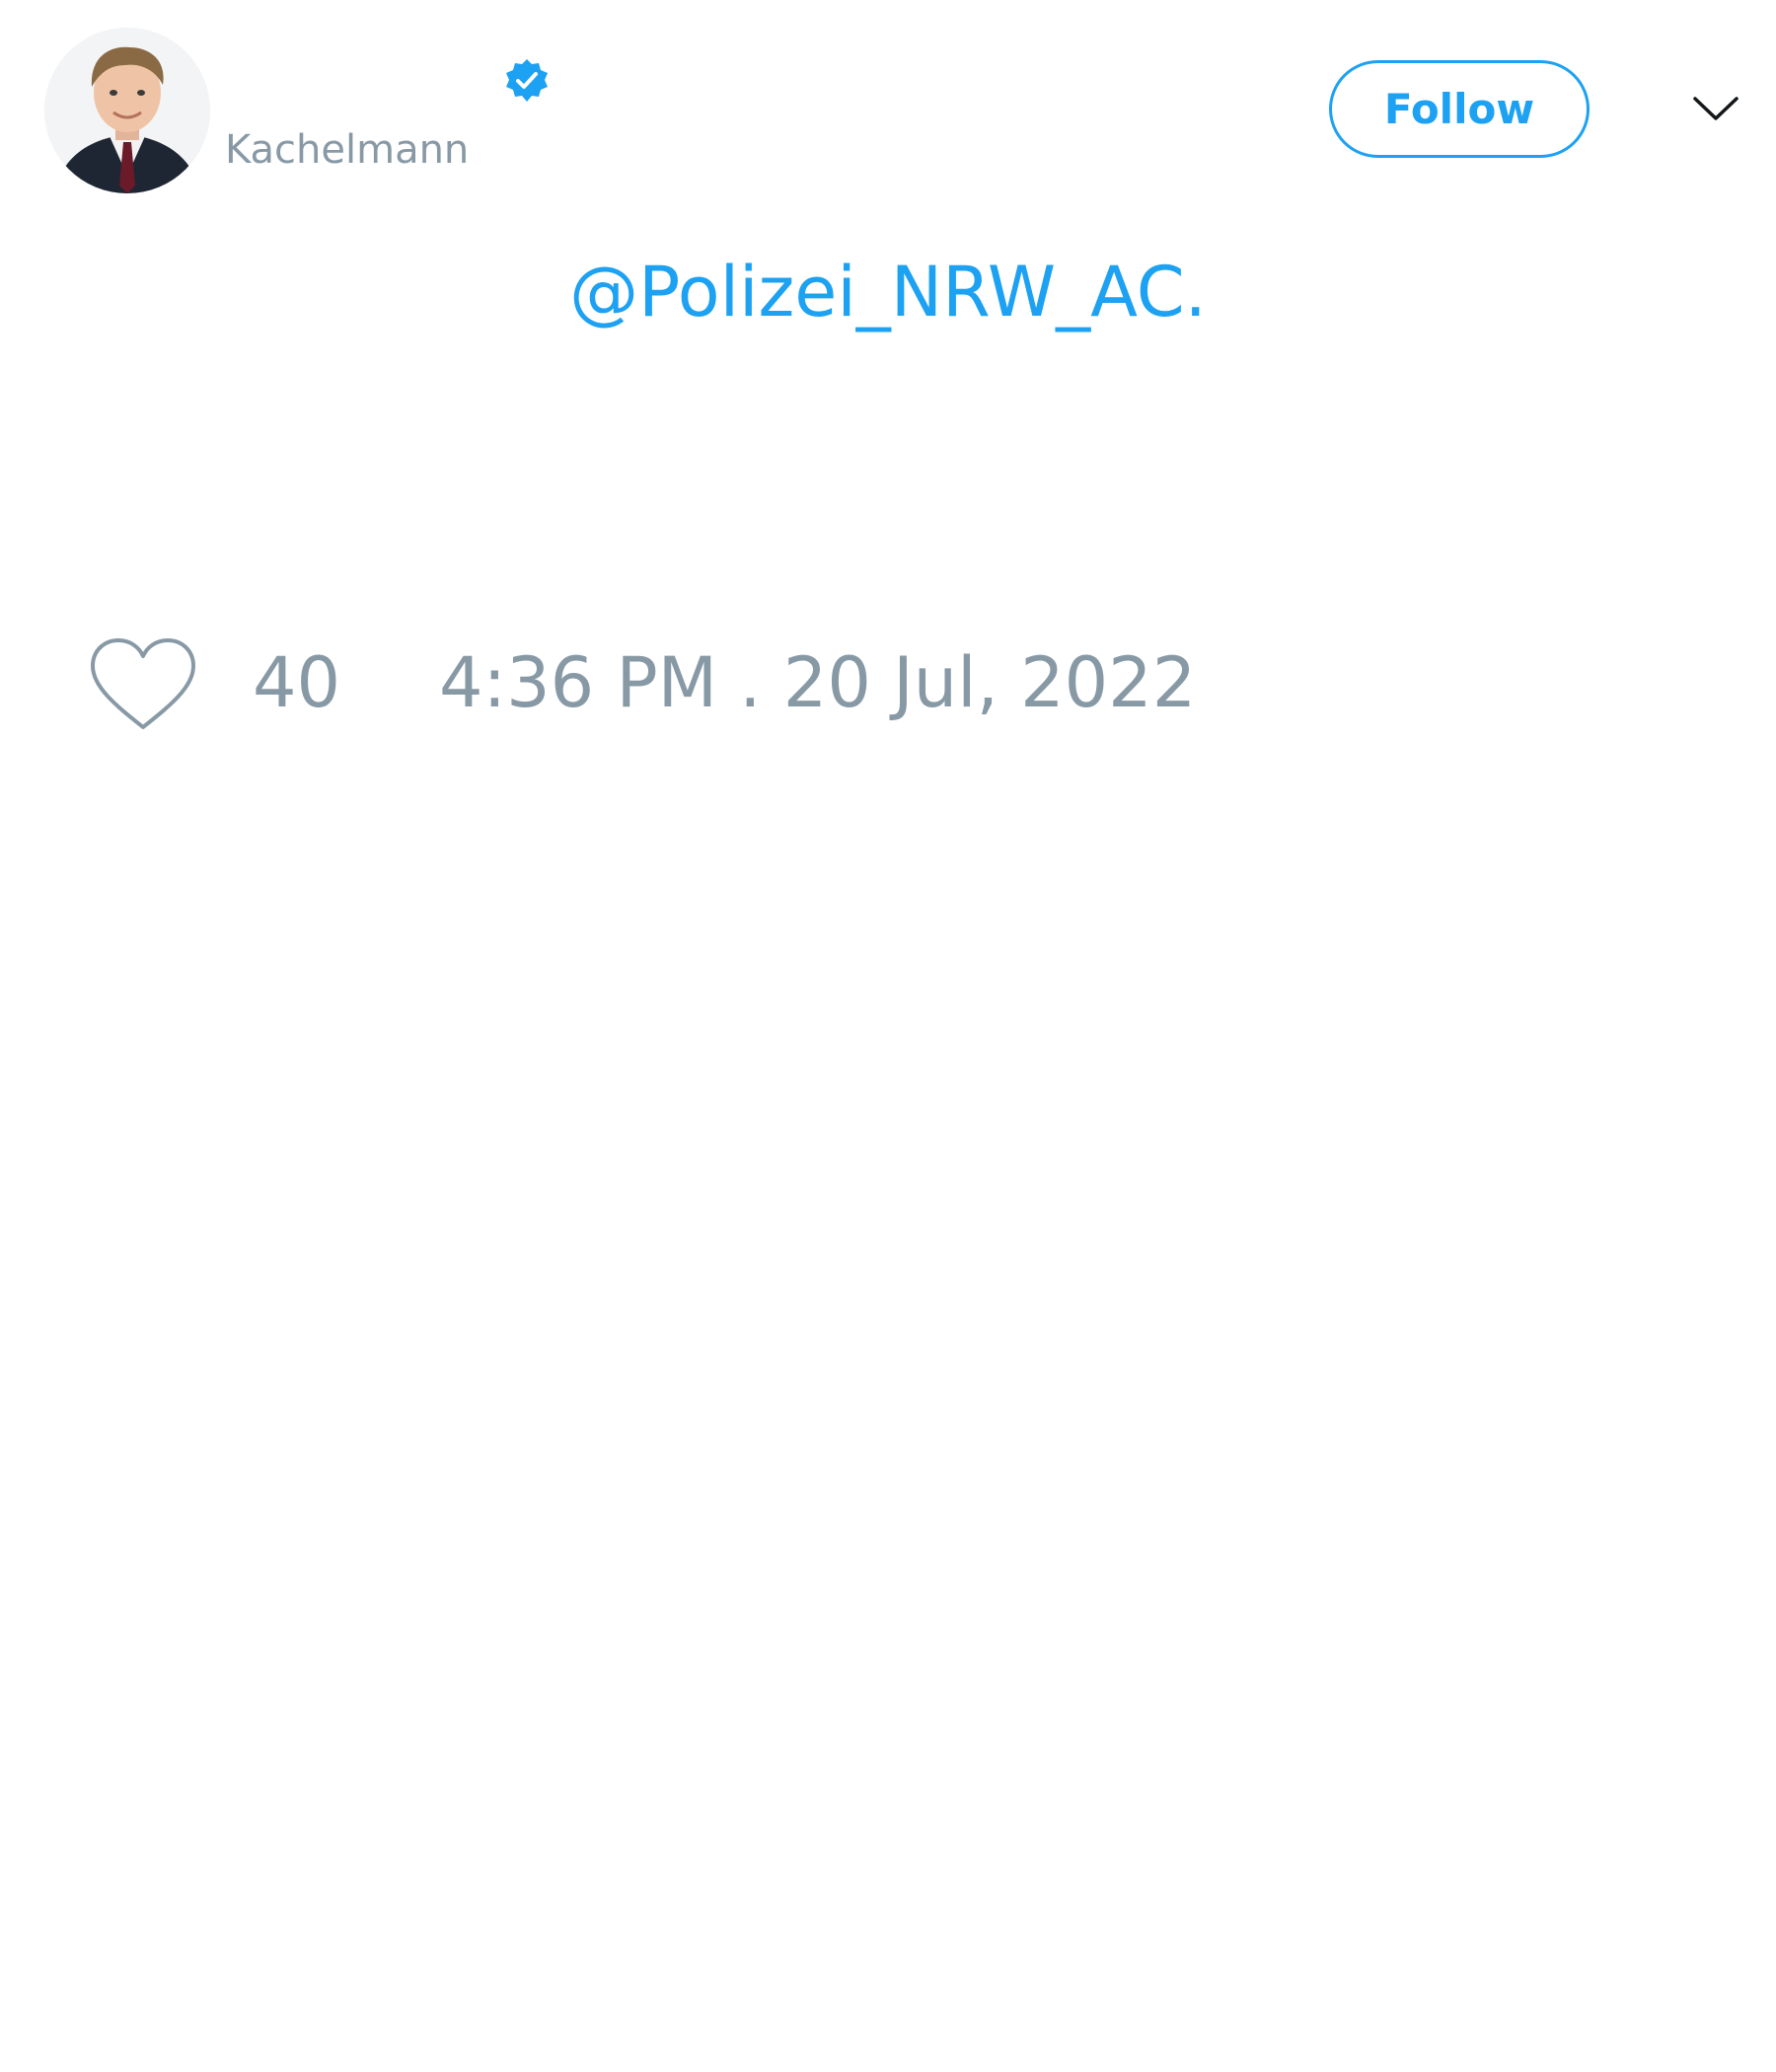 The height and width of the screenshot is (2072, 1776). What do you see at coordinates (347, 150) in the screenshot?
I see `author-handle: Kachelmann` at bounding box center [347, 150].